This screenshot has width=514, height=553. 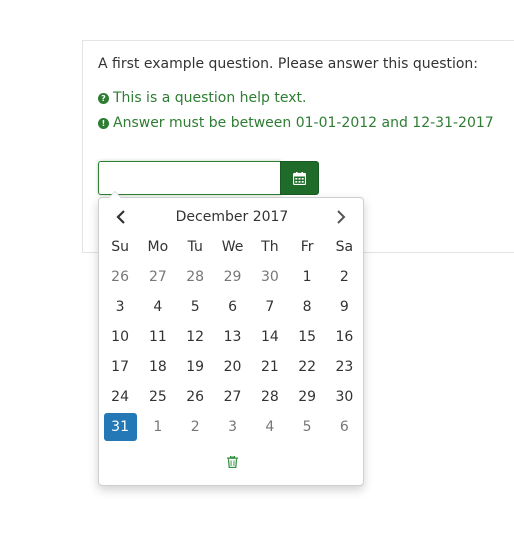 I want to click on calendar-button, so click(x=299, y=178).